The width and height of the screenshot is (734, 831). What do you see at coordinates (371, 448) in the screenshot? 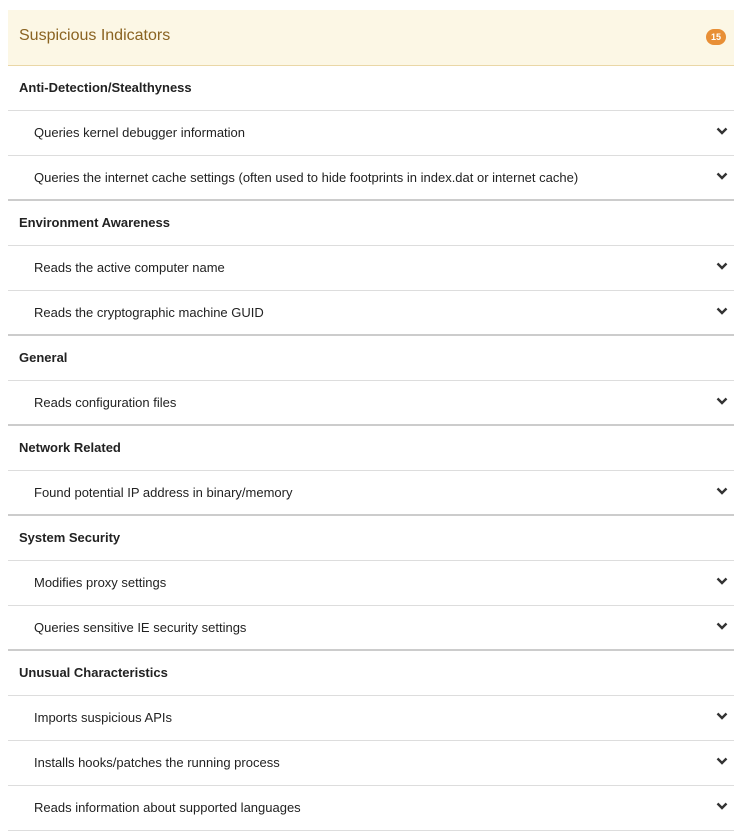
I see `category-heading: Network Related` at bounding box center [371, 448].